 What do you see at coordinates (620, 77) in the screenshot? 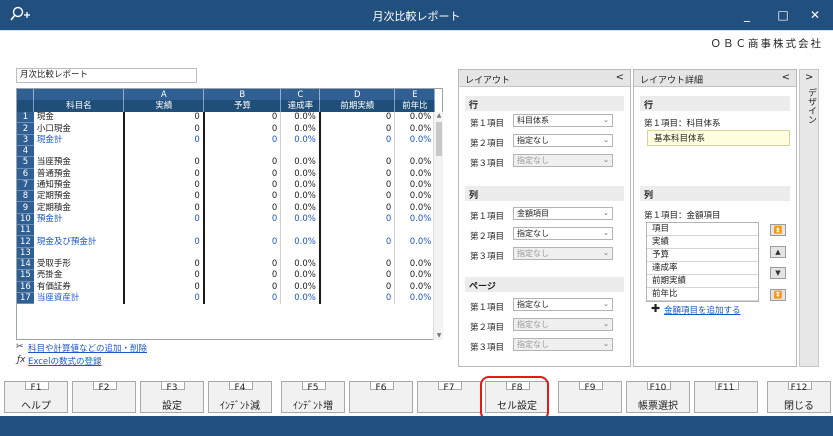
I see `collapse-layout-icon: <` at bounding box center [620, 77].